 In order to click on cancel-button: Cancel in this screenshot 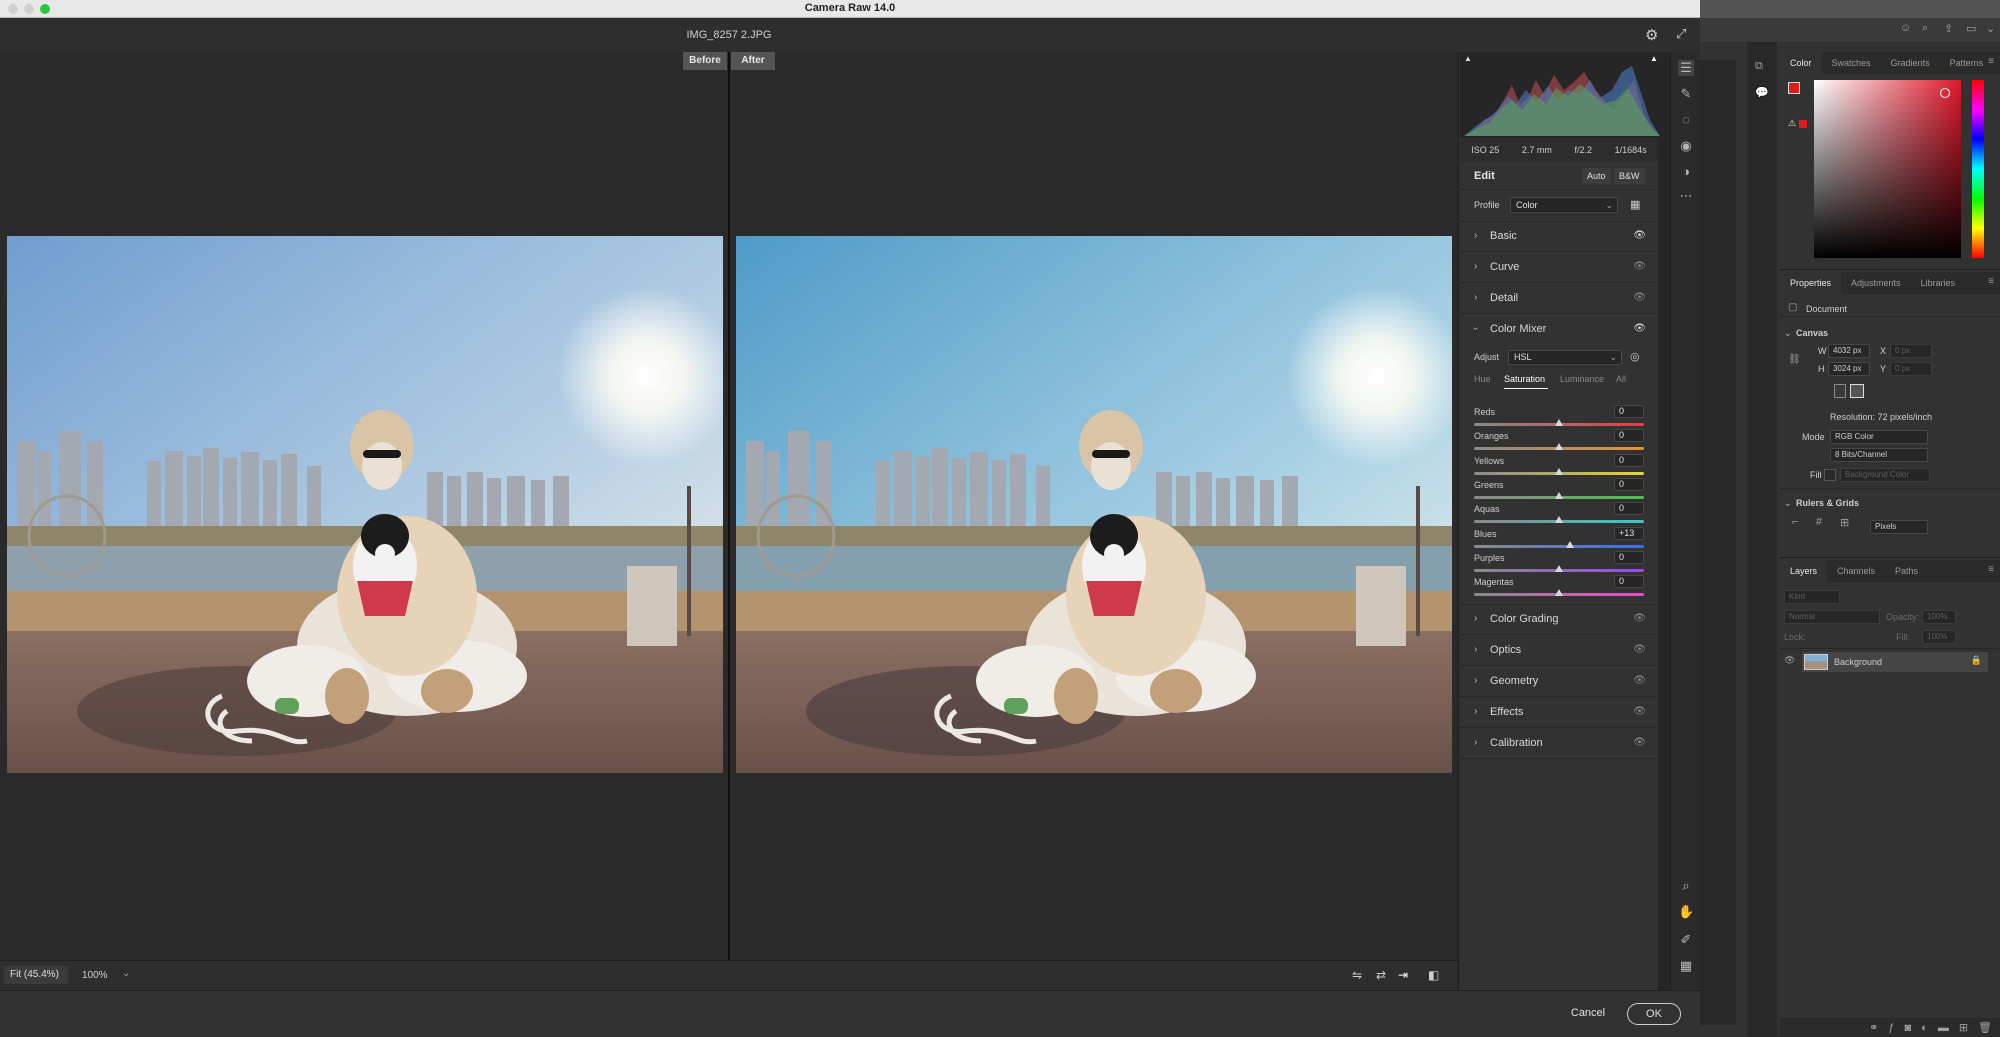, I will do `click(1588, 1014)`.